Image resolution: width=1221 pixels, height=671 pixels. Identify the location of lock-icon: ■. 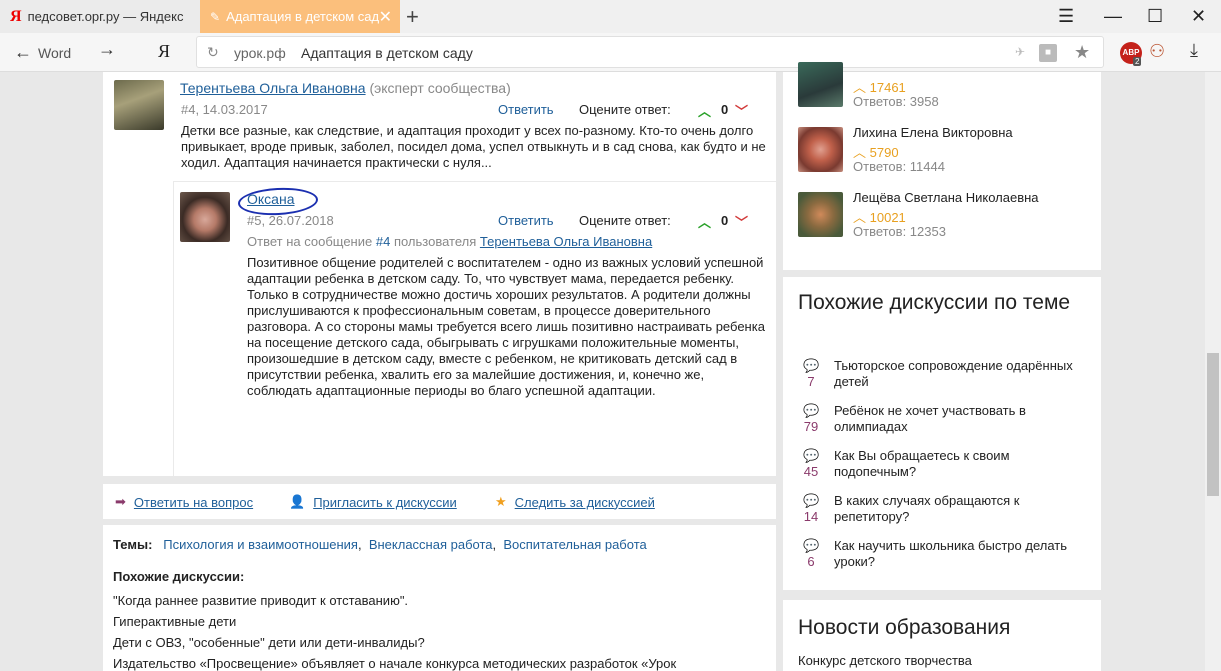
(1048, 53).